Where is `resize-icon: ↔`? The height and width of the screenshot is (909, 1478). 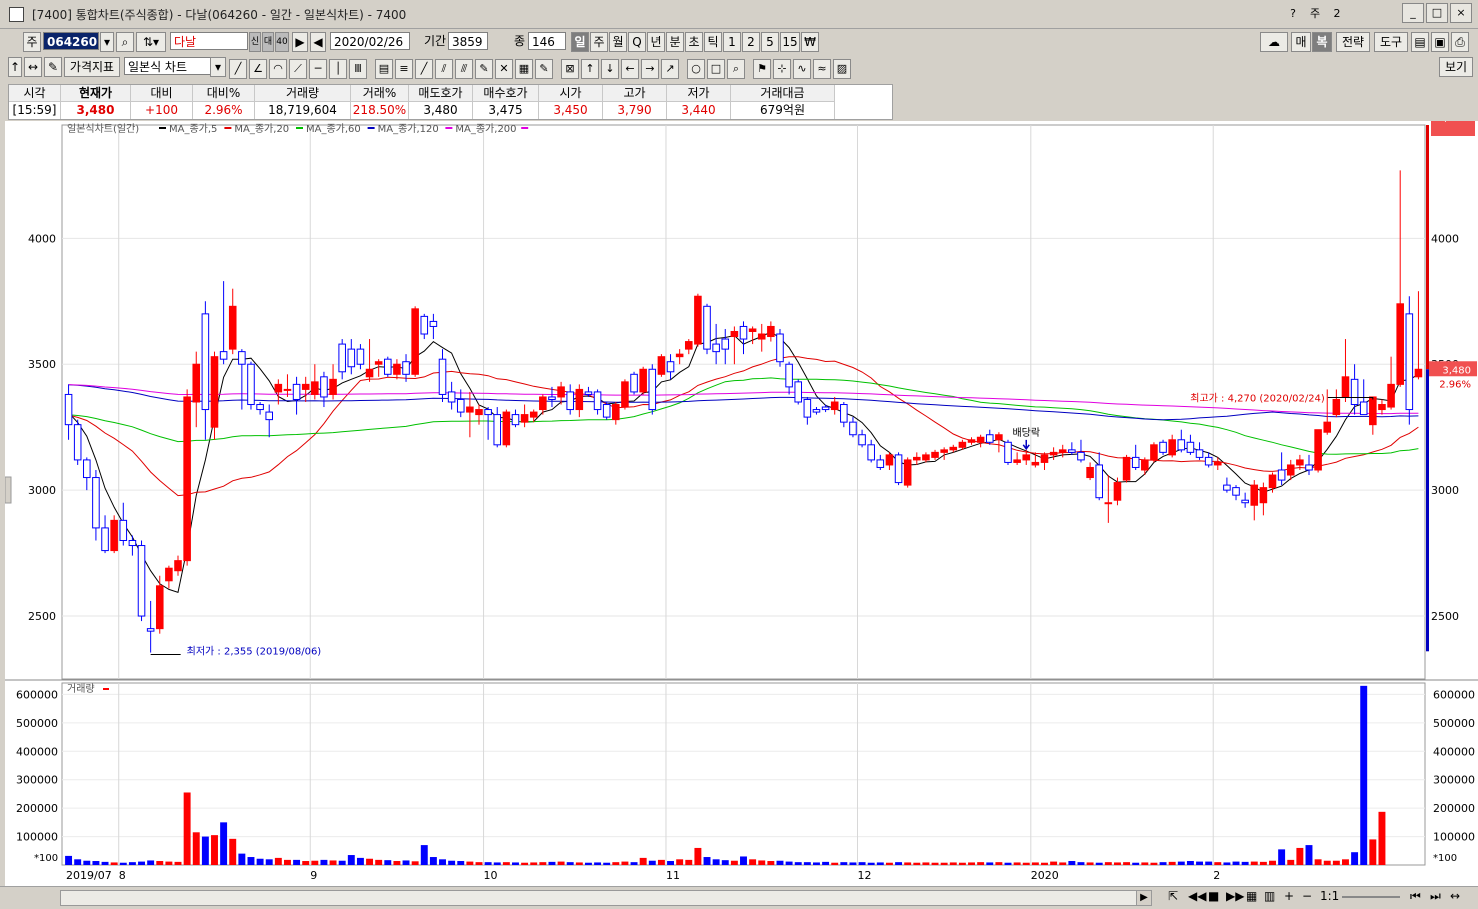
resize-icon: ↔ is located at coordinates (1455, 896).